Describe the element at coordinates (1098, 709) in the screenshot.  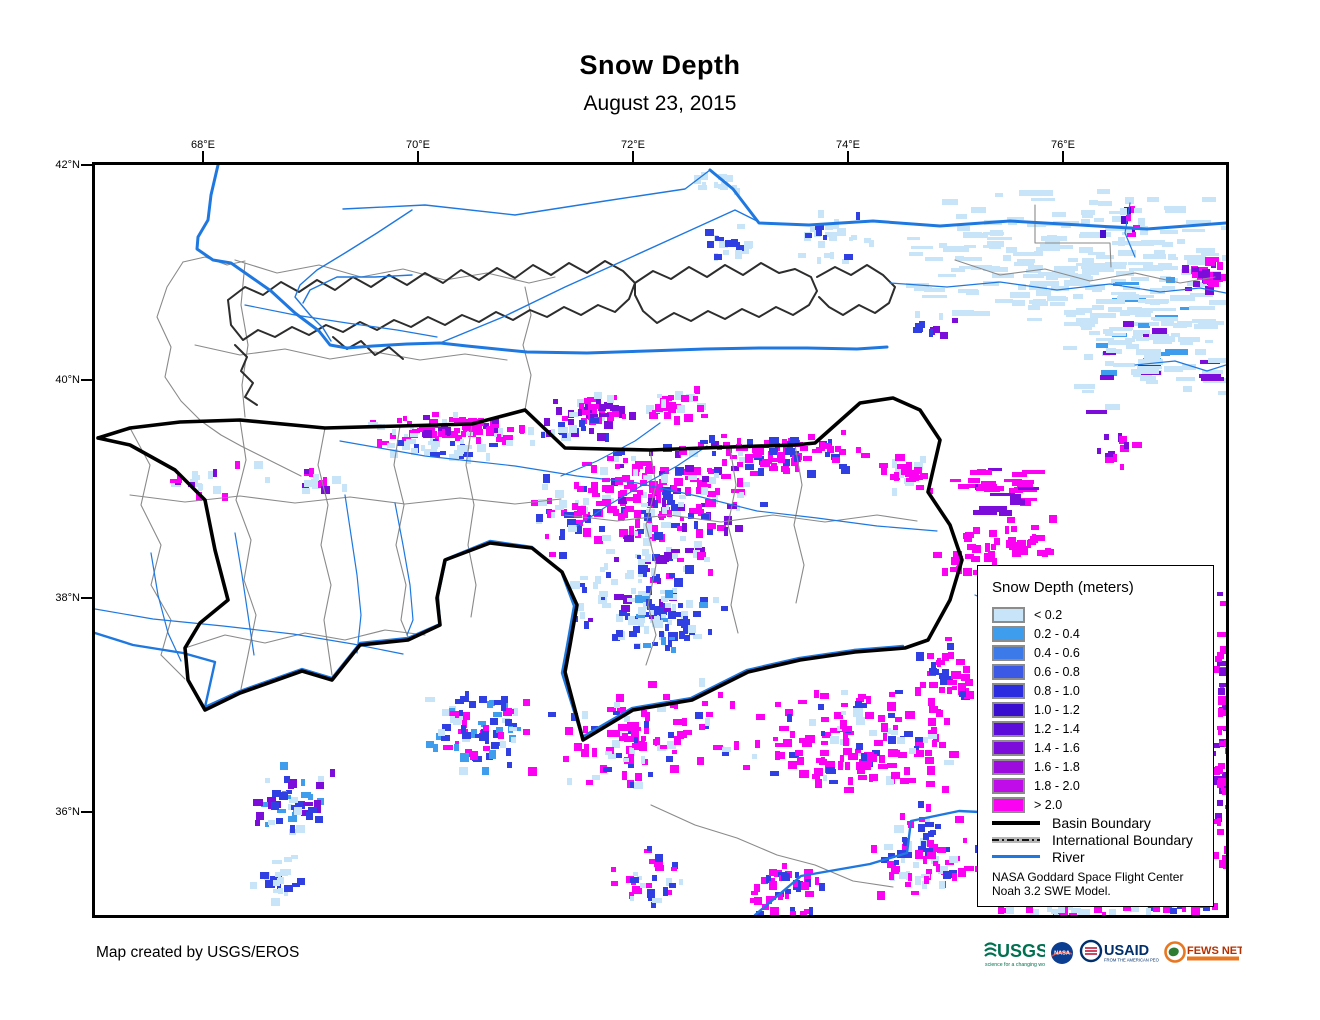
I see `legend-class-row: 1.0 - 1.2` at that location.